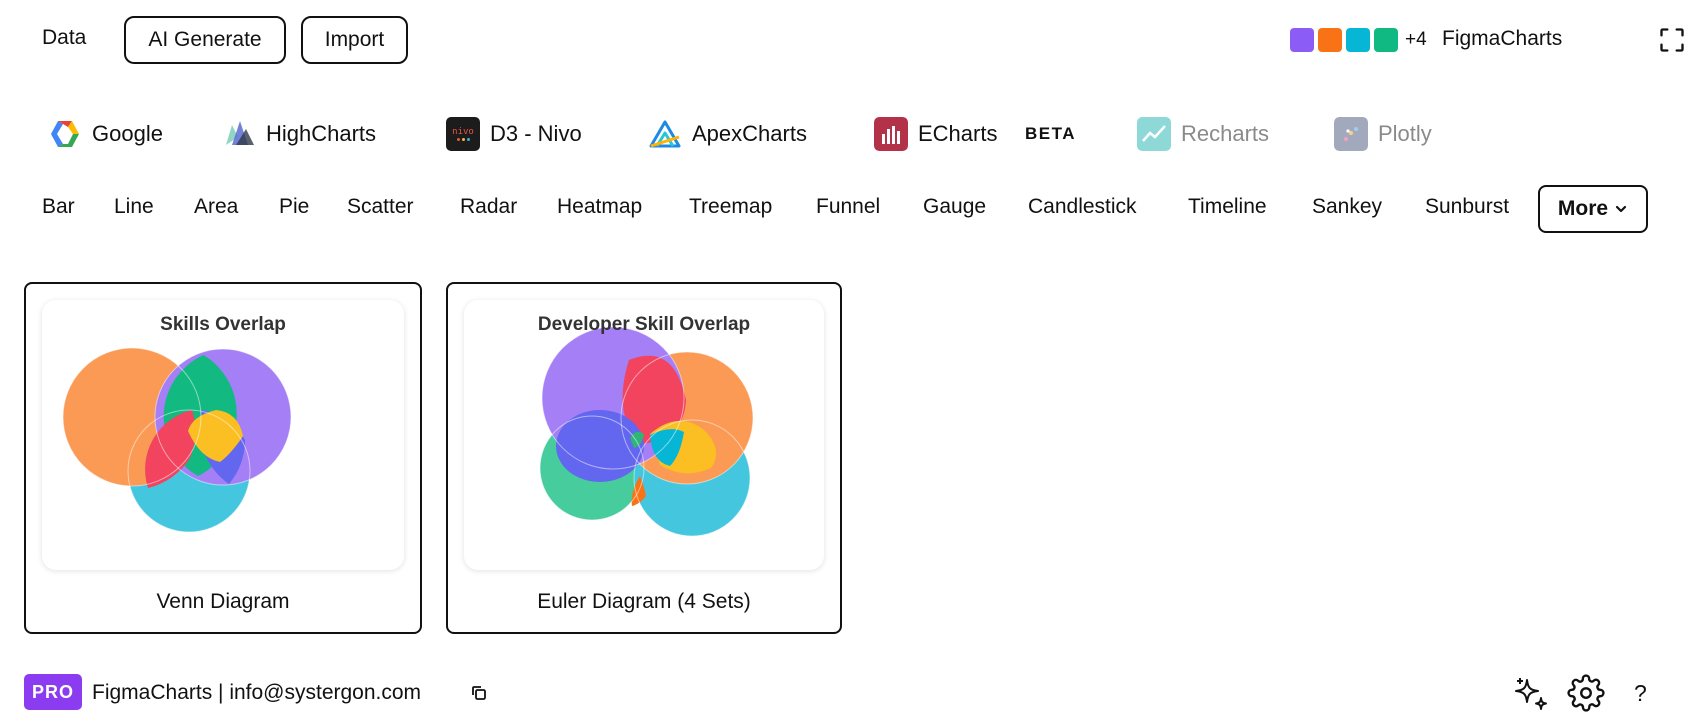 The width and height of the screenshot is (1700, 726). I want to click on chart-type-line: Line, so click(134, 207).